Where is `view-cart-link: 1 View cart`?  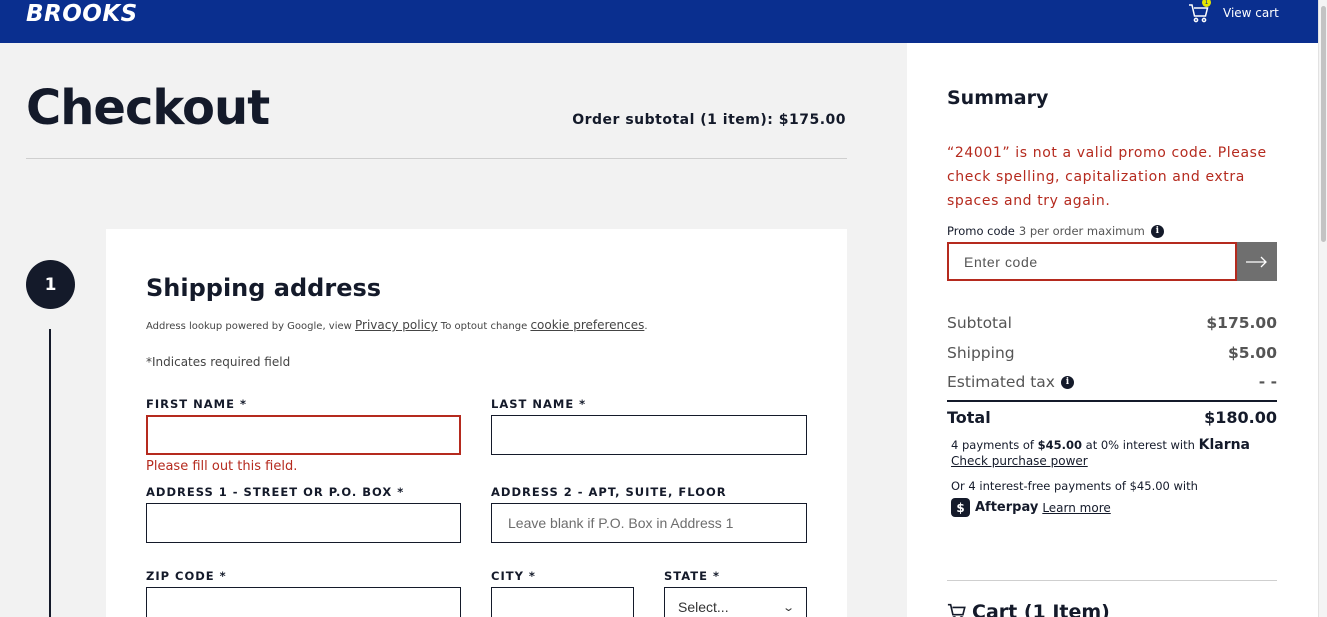
view-cart-link: 1 View cart is located at coordinates (1233, 12).